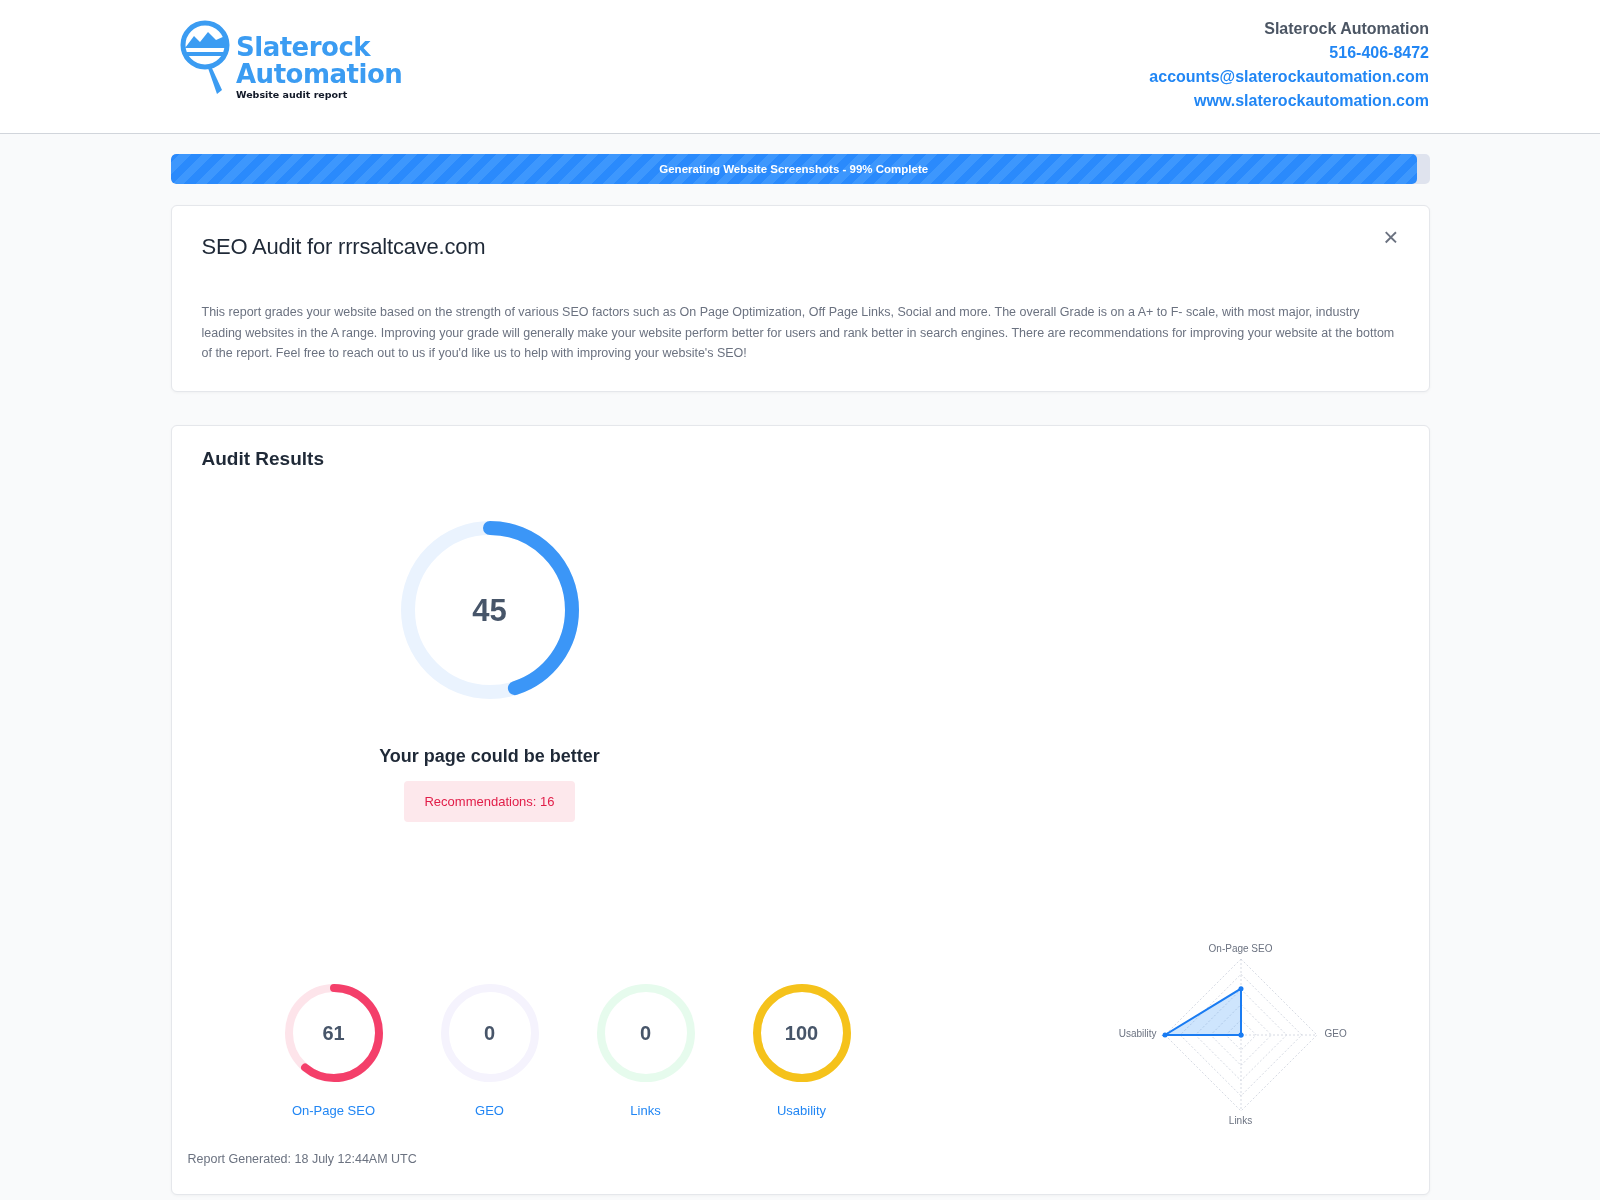 The height and width of the screenshot is (1200, 1600). What do you see at coordinates (304, 47) in the screenshot?
I see `logo-title: Slaterock` at bounding box center [304, 47].